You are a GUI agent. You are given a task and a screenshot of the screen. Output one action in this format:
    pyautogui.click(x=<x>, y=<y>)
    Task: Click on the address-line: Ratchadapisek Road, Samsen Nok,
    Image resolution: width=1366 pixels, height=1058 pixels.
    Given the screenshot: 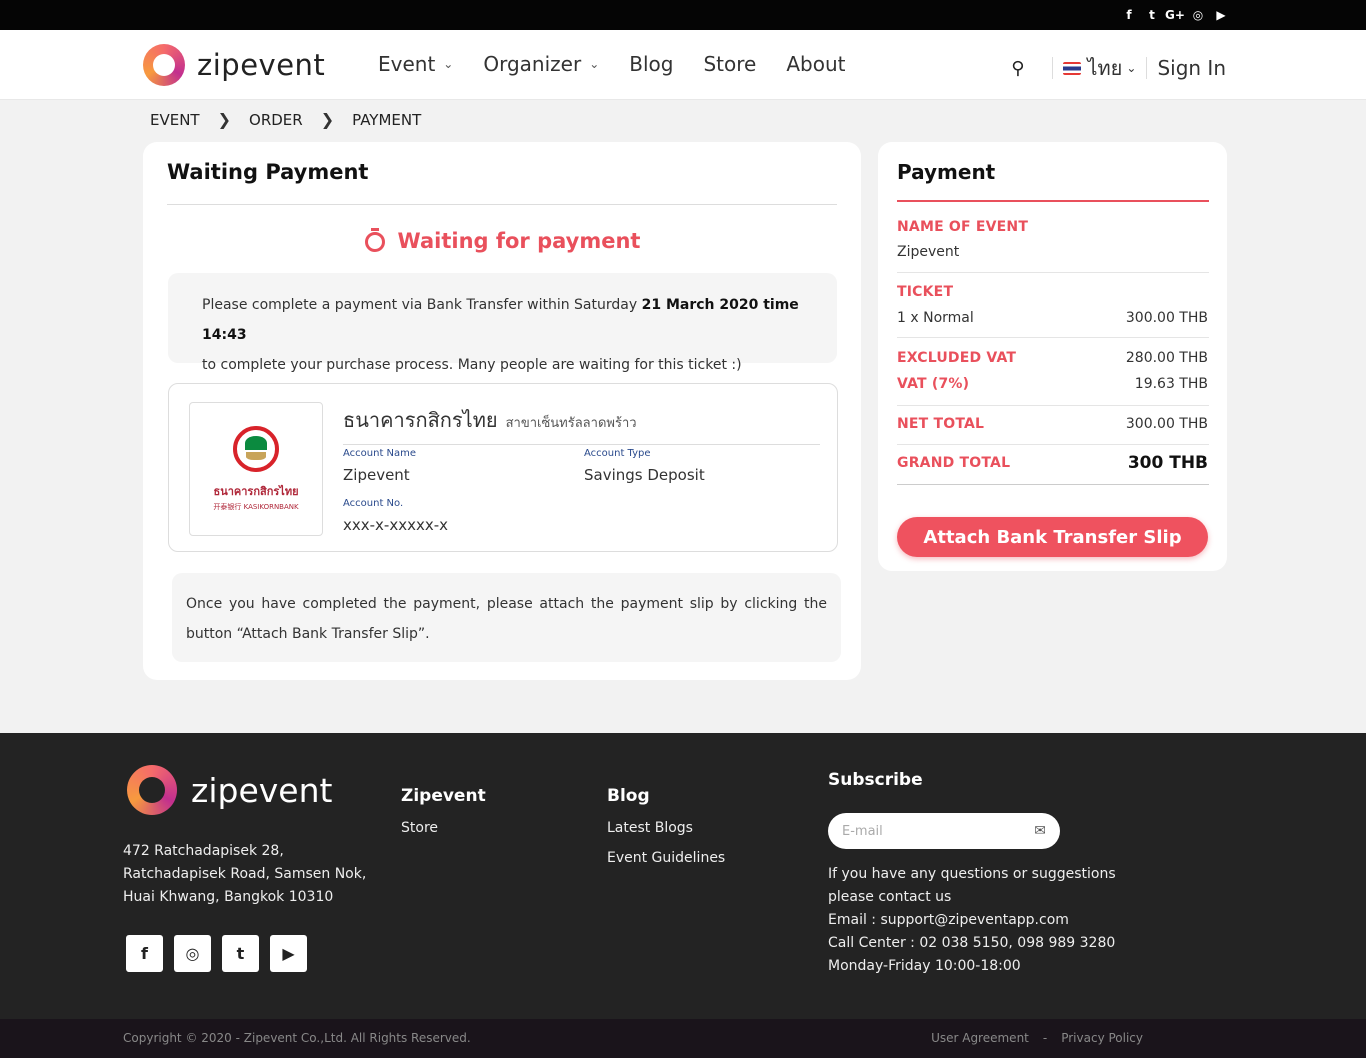 What is the action you would take?
    pyautogui.click(x=245, y=874)
    